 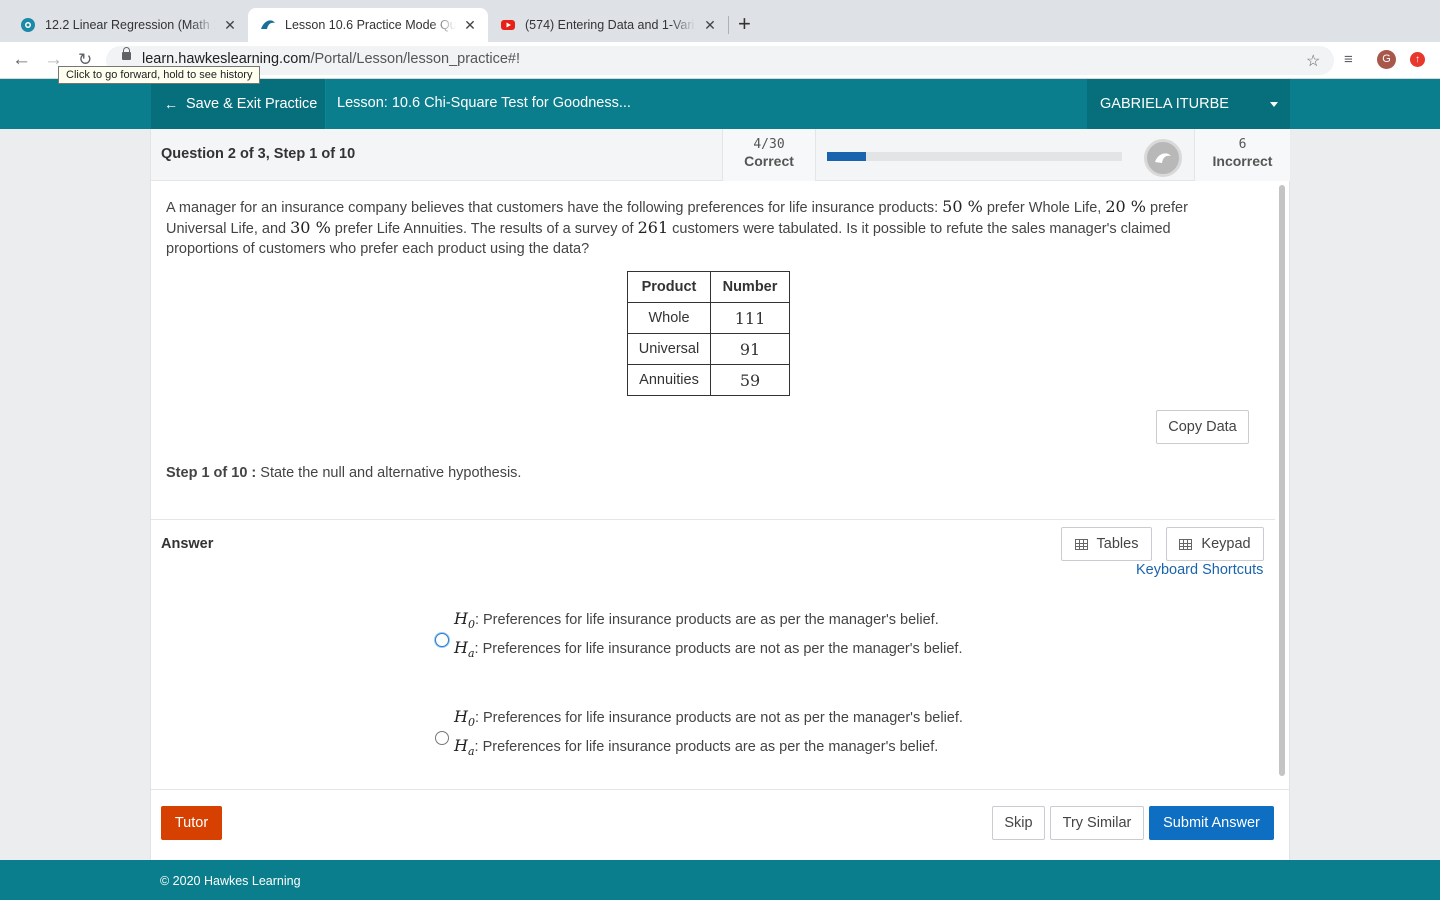 What do you see at coordinates (1282, 480) in the screenshot?
I see `scrollbar-thumb` at bounding box center [1282, 480].